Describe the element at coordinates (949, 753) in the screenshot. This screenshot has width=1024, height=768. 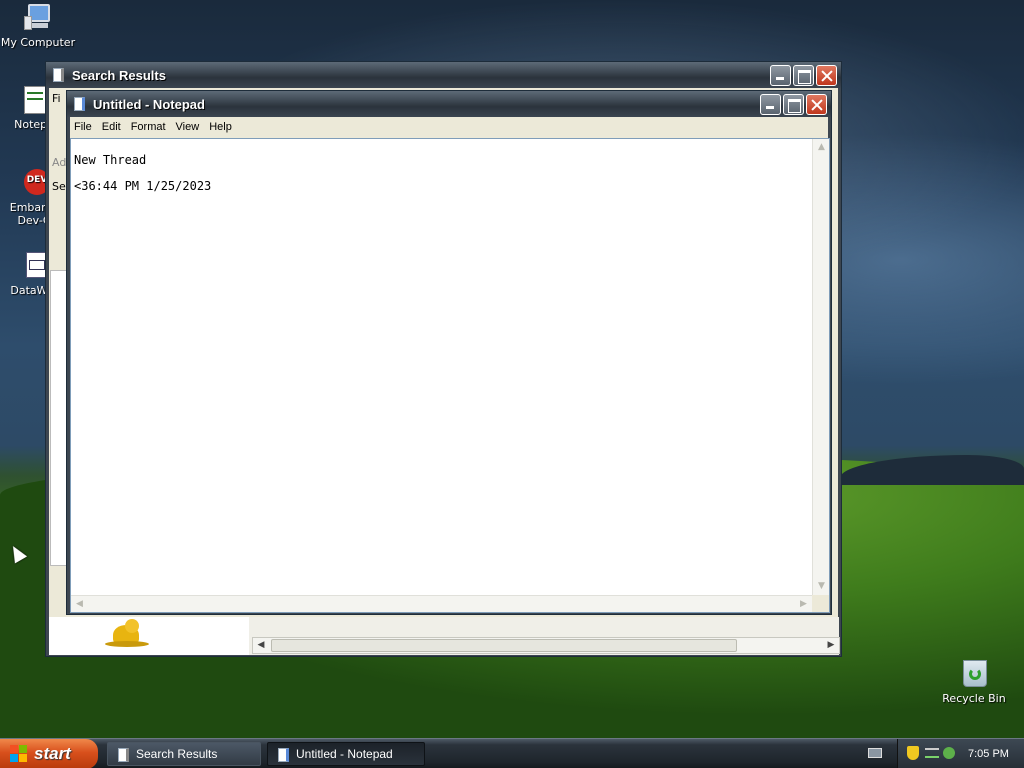
I see `update-icon` at that location.